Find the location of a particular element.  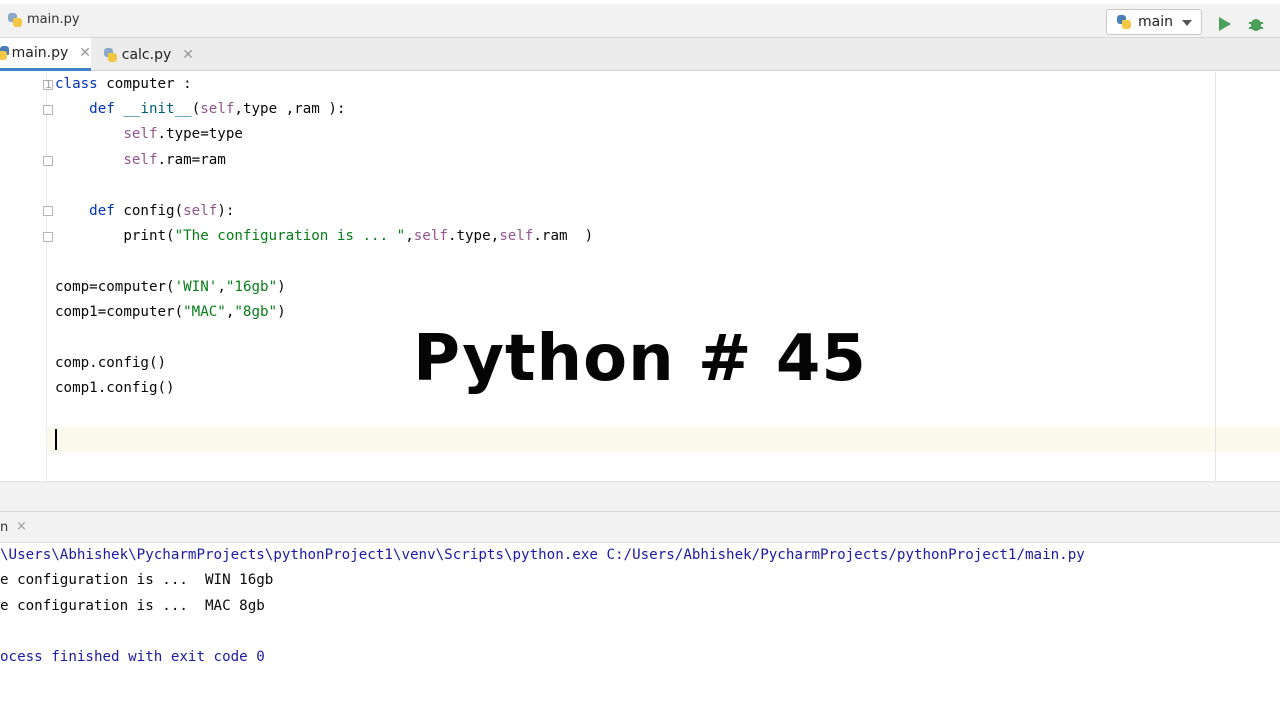

console-output-line: e configuration is ... WIN 16gb is located at coordinates (137, 580).